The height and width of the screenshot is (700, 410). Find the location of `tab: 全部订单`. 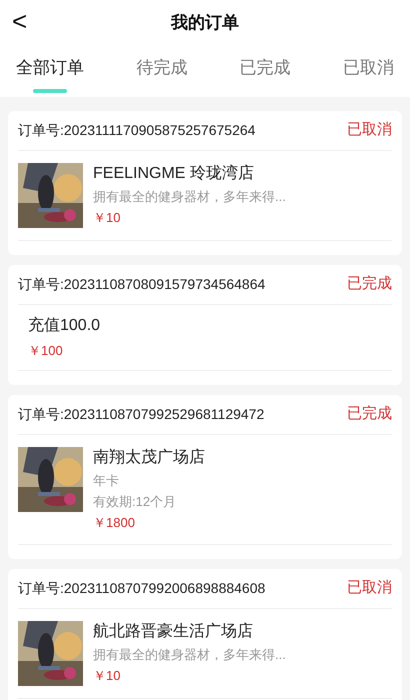

tab: 全部订单 is located at coordinates (50, 71).